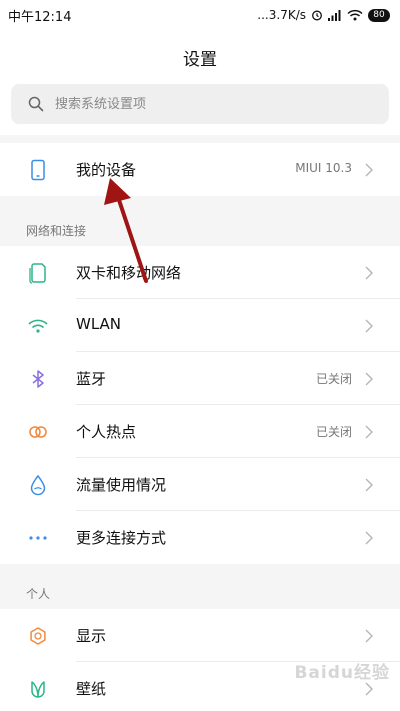 This screenshot has height=711, width=400. I want to click on settings-row-dual-sim: 双卡和移动网络, so click(200, 272).